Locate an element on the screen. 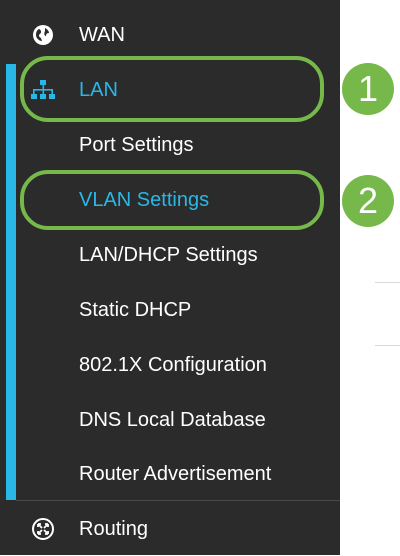  sidebar-item-label: Routing is located at coordinates (113, 528).